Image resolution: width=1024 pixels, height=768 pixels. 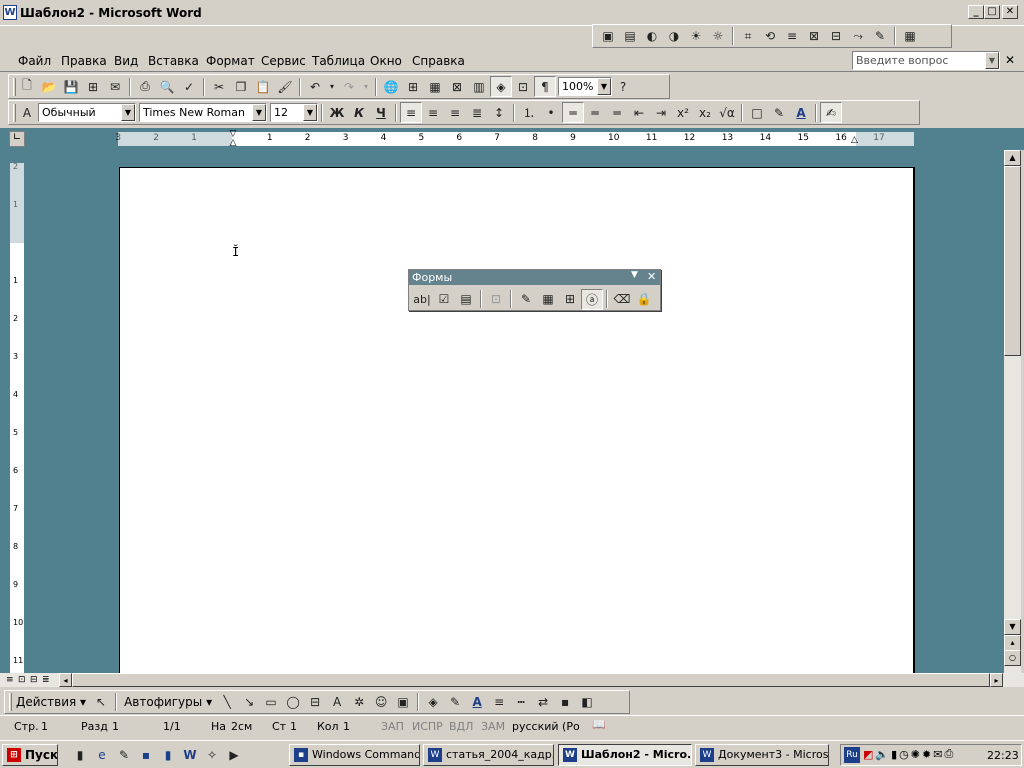 I want to click on dash-style-icon: ┅, so click(x=521, y=702).